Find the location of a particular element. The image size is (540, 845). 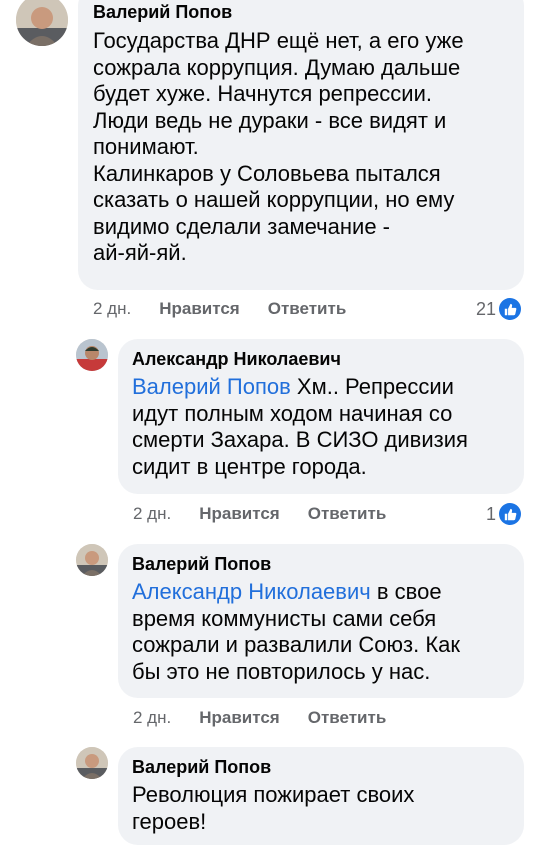

mention-link: Александр Николаевич is located at coordinates (251, 591).